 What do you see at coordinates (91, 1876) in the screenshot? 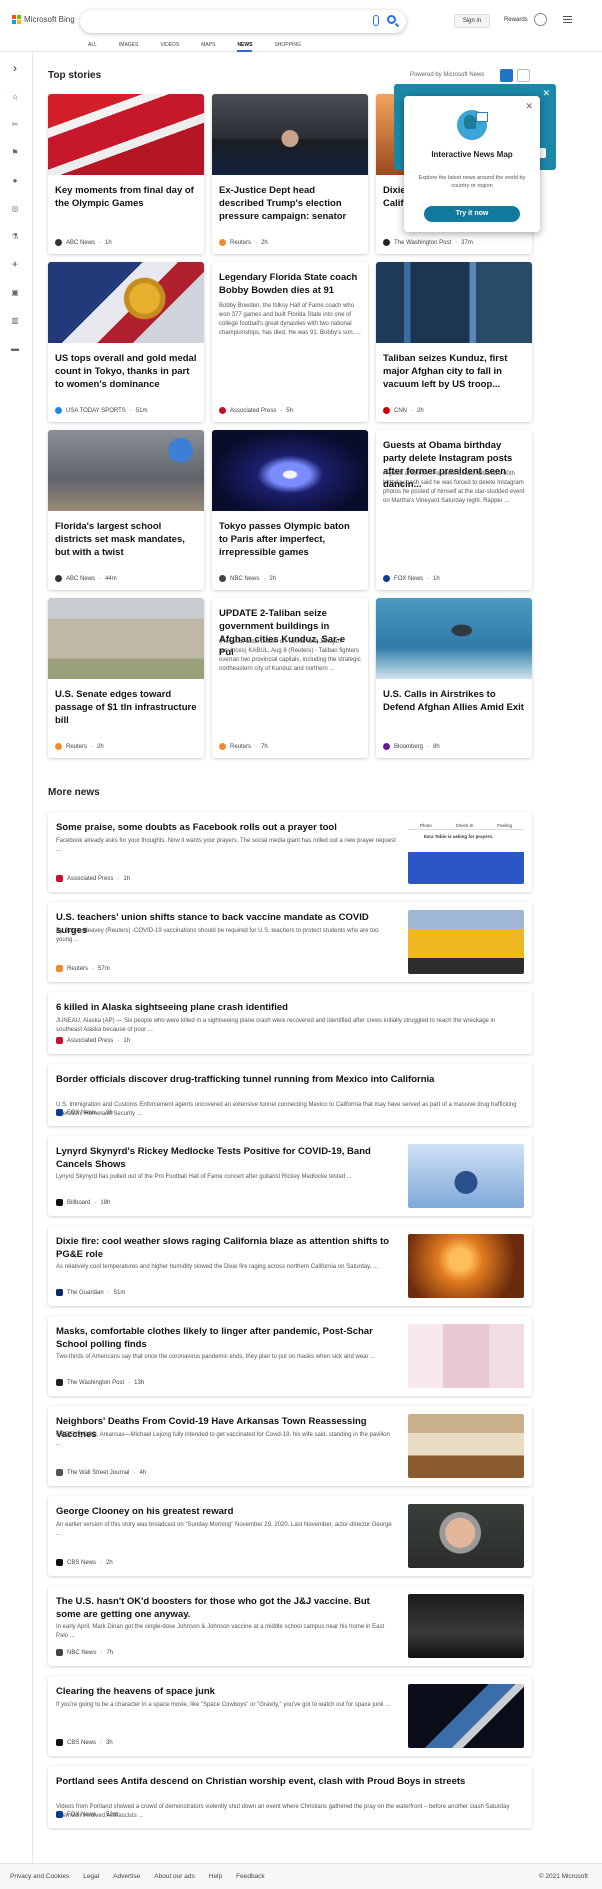
I see `footer-link: Legal` at bounding box center [91, 1876].